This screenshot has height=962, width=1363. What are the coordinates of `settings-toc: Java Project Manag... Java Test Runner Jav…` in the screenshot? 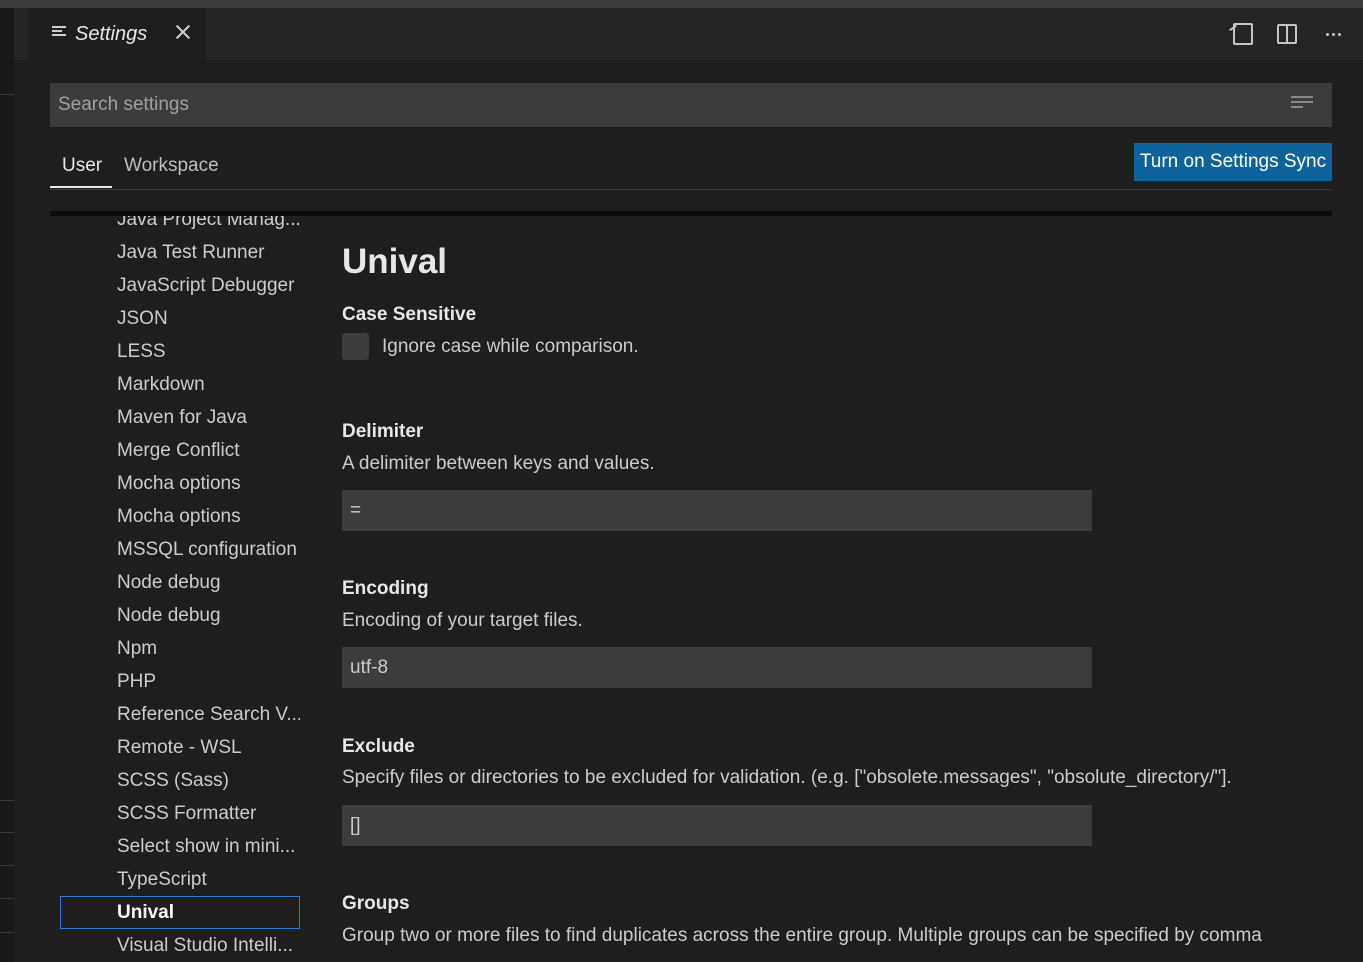 It's located at (180, 582).